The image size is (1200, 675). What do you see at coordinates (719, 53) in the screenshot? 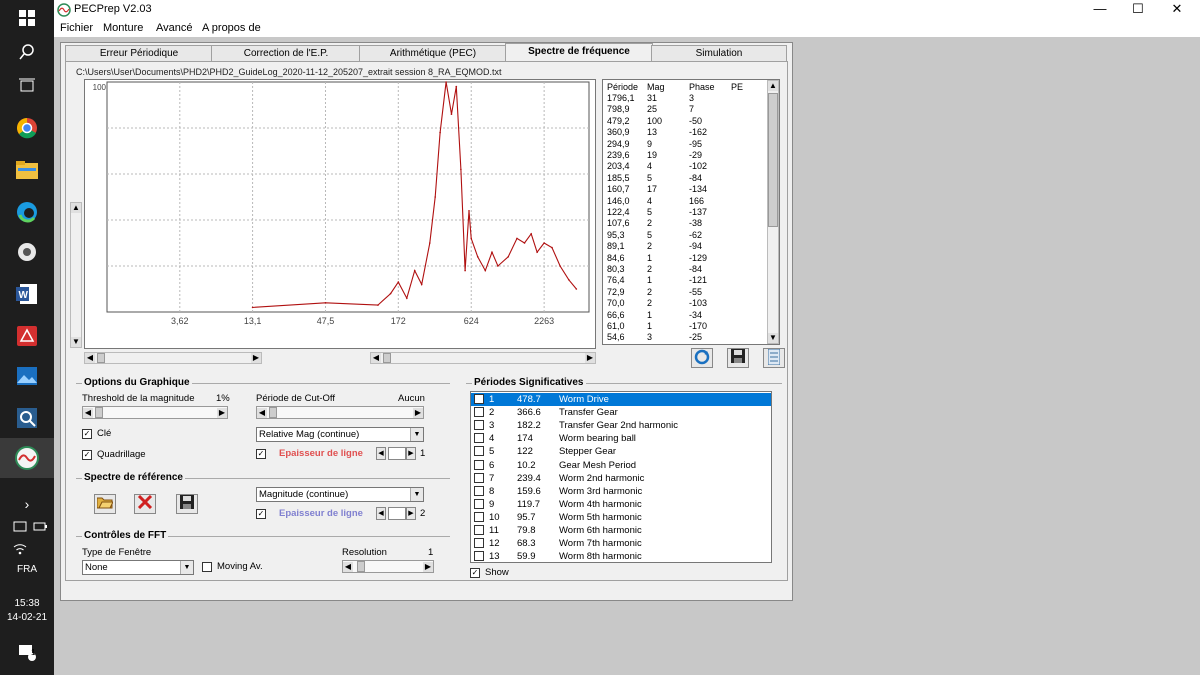
I see `tab-simulation: Simulation` at bounding box center [719, 53].